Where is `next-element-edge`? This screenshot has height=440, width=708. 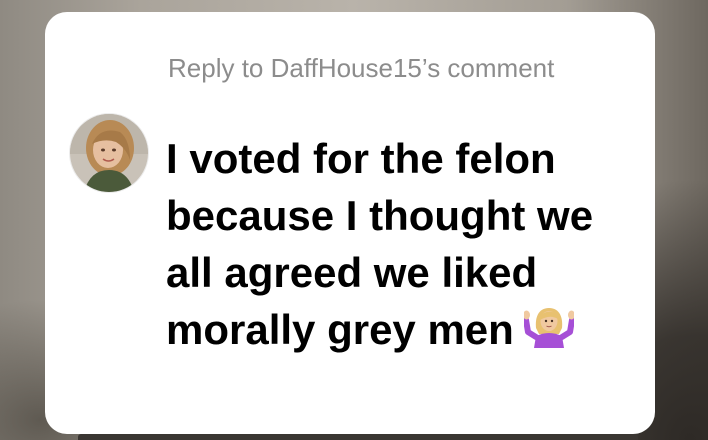 next-element-edge is located at coordinates (358, 437).